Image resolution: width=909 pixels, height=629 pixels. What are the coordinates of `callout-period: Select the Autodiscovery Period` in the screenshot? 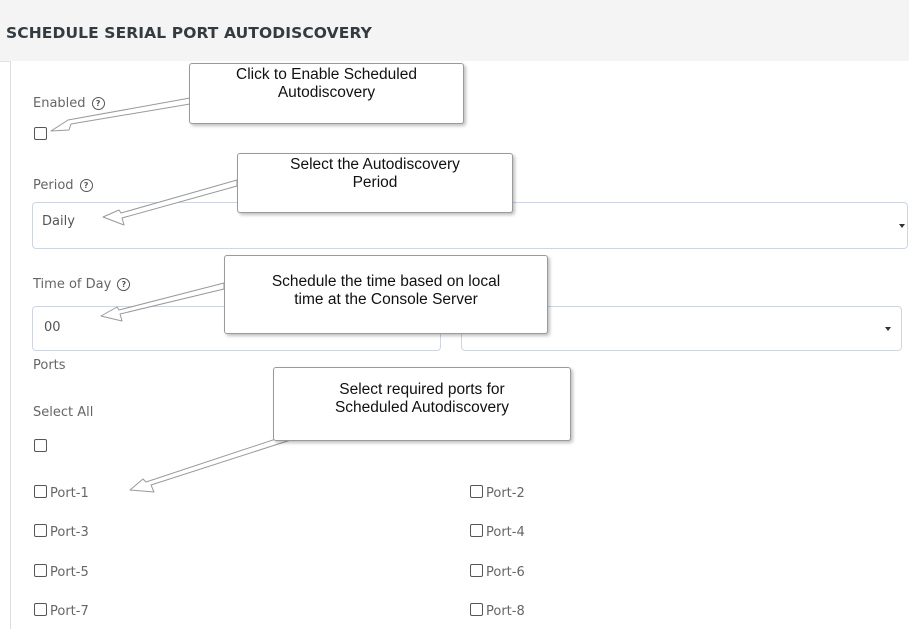 It's located at (375, 183).